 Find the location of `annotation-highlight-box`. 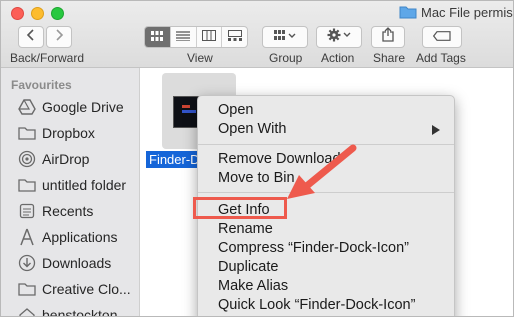

annotation-highlight-box is located at coordinates (240, 208).